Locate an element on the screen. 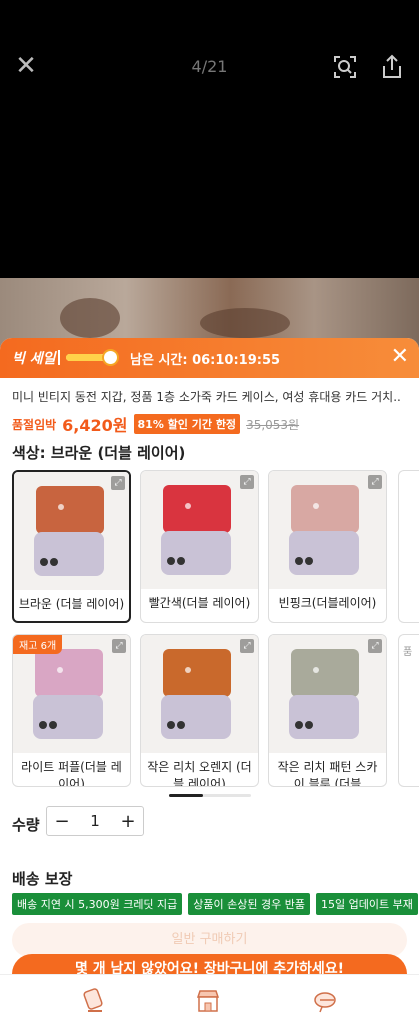 Image resolution: width=419 pixels, height=1024 pixels. stock-badge: 재고 6개 is located at coordinates (38, 644).